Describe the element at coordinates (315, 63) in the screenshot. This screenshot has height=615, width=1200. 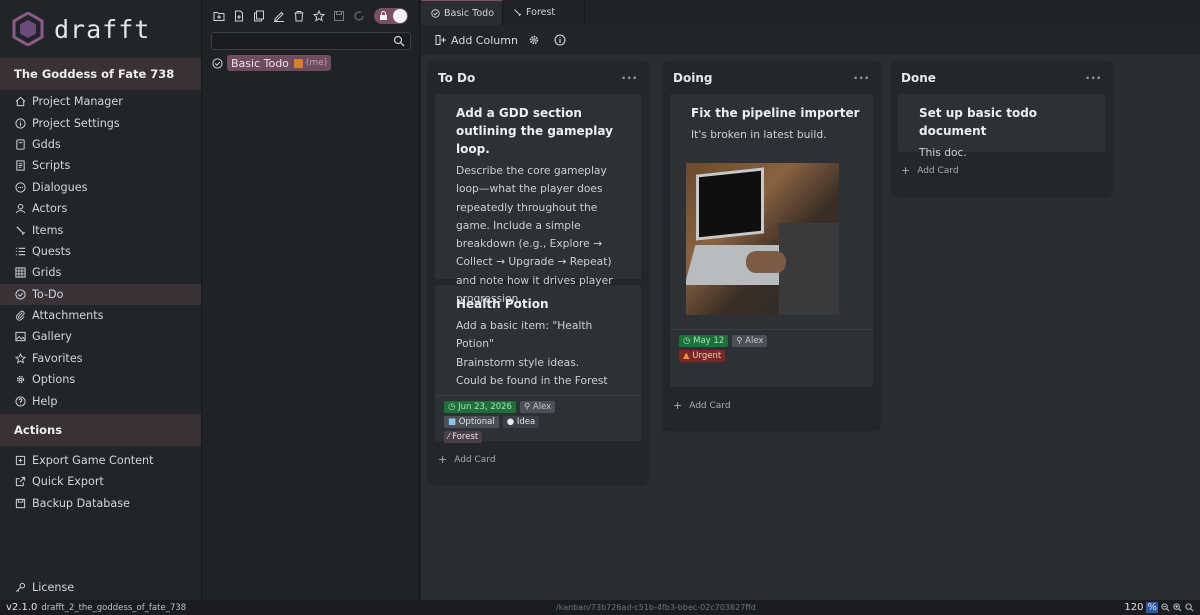
I see `tree-item-basic-todo: Basic Todo (me)` at that location.